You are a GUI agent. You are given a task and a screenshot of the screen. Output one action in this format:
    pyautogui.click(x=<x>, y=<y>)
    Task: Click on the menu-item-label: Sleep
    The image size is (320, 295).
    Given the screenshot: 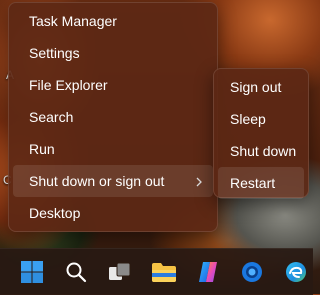 What is the action you would take?
    pyautogui.click(x=248, y=119)
    